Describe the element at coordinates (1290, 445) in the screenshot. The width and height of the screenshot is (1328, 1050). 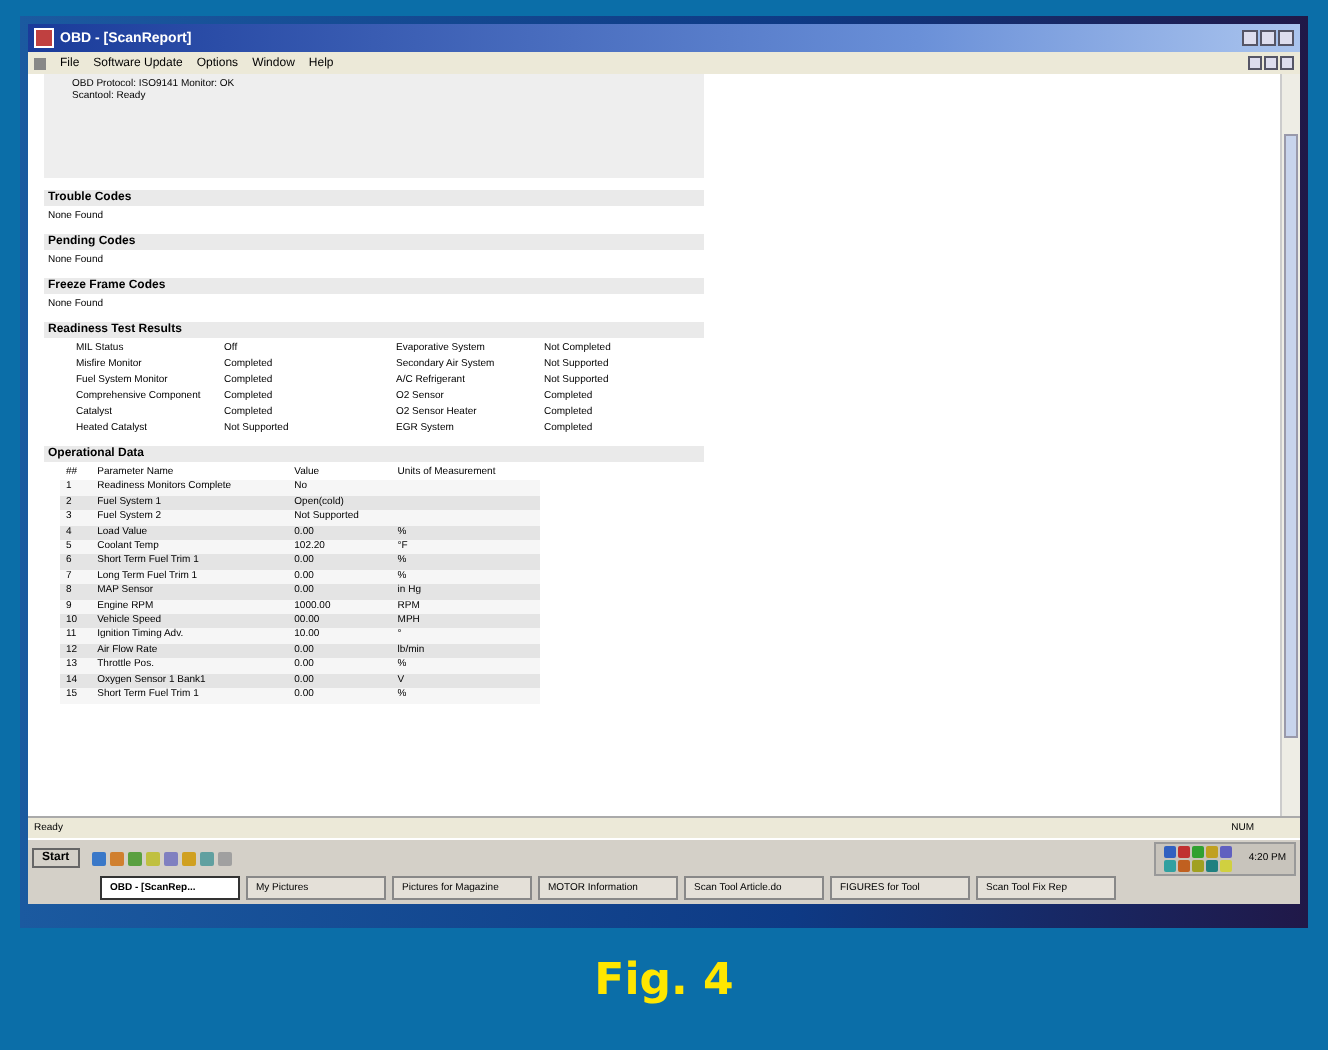
I see `scrollbar` at that location.